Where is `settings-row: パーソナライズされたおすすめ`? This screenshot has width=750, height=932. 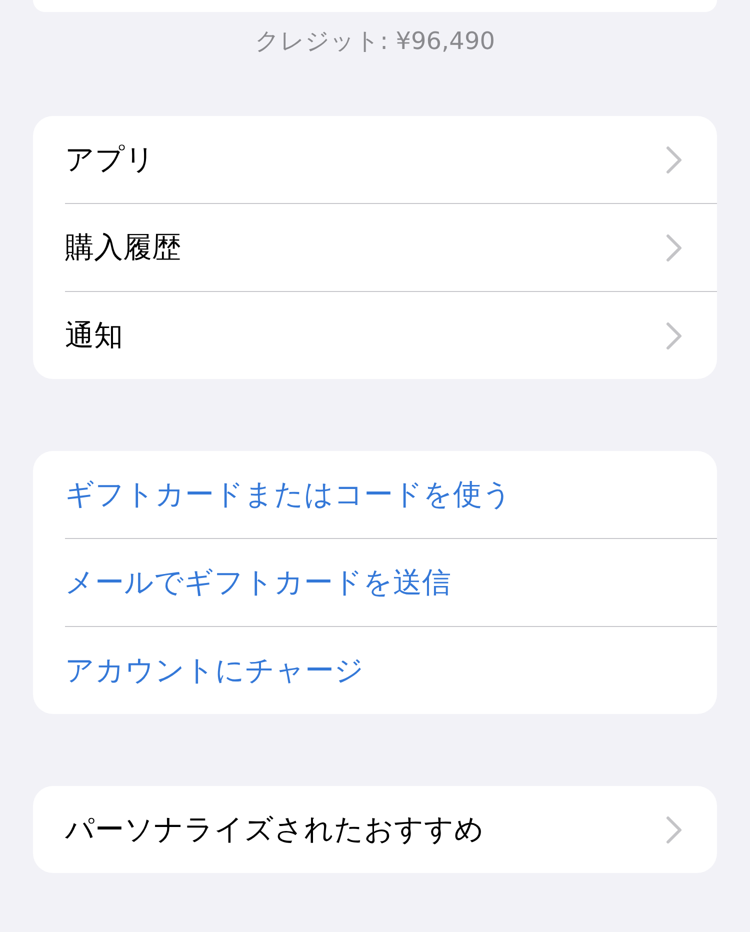 settings-row: パーソナライズされたおすすめ is located at coordinates (375, 829).